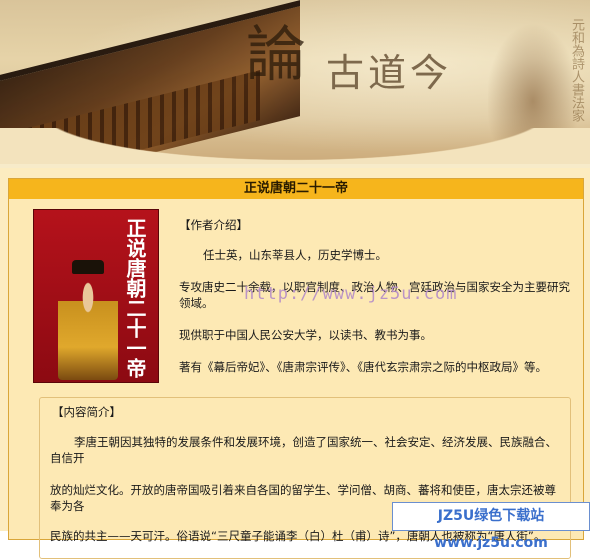 The image size is (590, 559). I want to click on download-site-badge: JZ5U绿色下载站www.jz5u.com, so click(491, 526).